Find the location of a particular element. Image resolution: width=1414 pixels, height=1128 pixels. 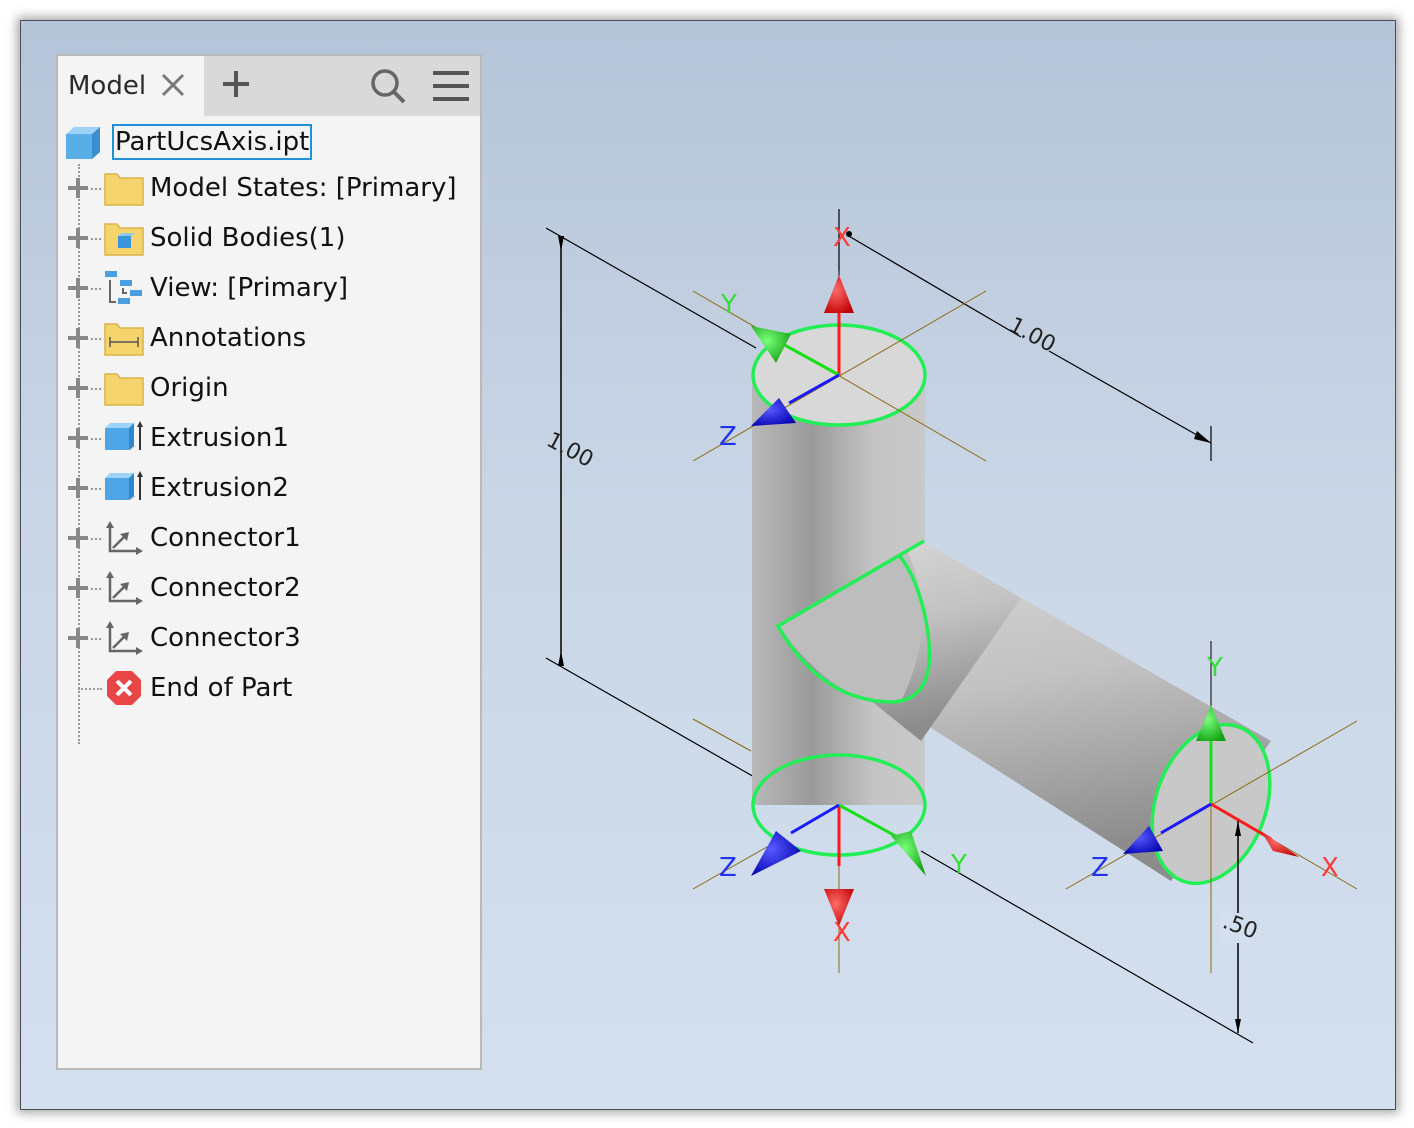

tab-model-label: Model is located at coordinates (107, 86).